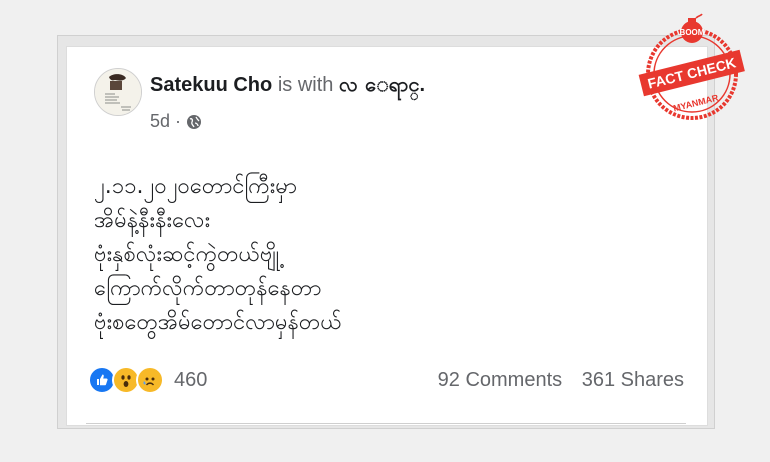 Image resolution: width=770 pixels, height=462 pixels. What do you see at coordinates (500, 380) in the screenshot?
I see `comments-count: 92 Comments` at bounding box center [500, 380].